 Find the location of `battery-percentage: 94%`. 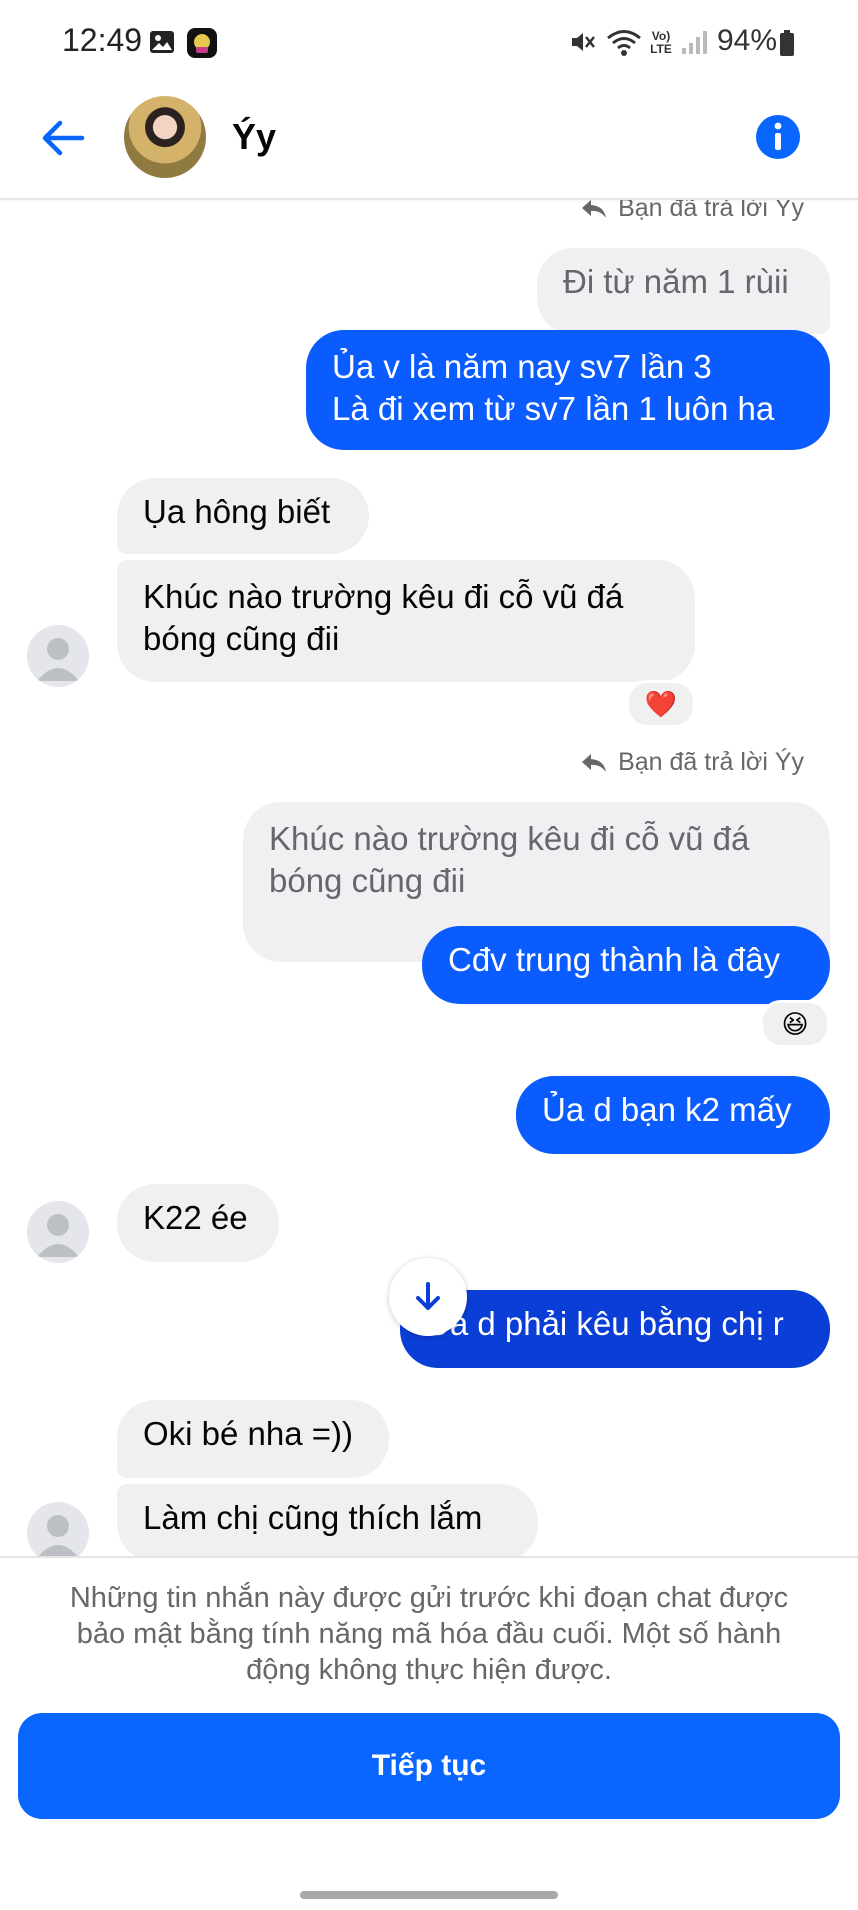

battery-percentage: 94% is located at coordinates (747, 40).